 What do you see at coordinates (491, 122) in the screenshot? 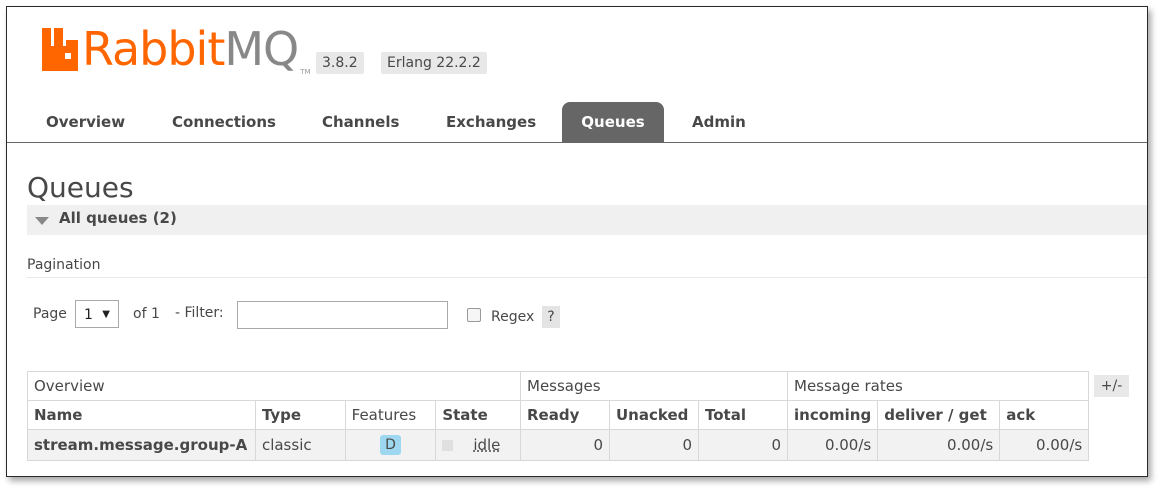
I see `tab-exchanges: Exchanges` at bounding box center [491, 122].